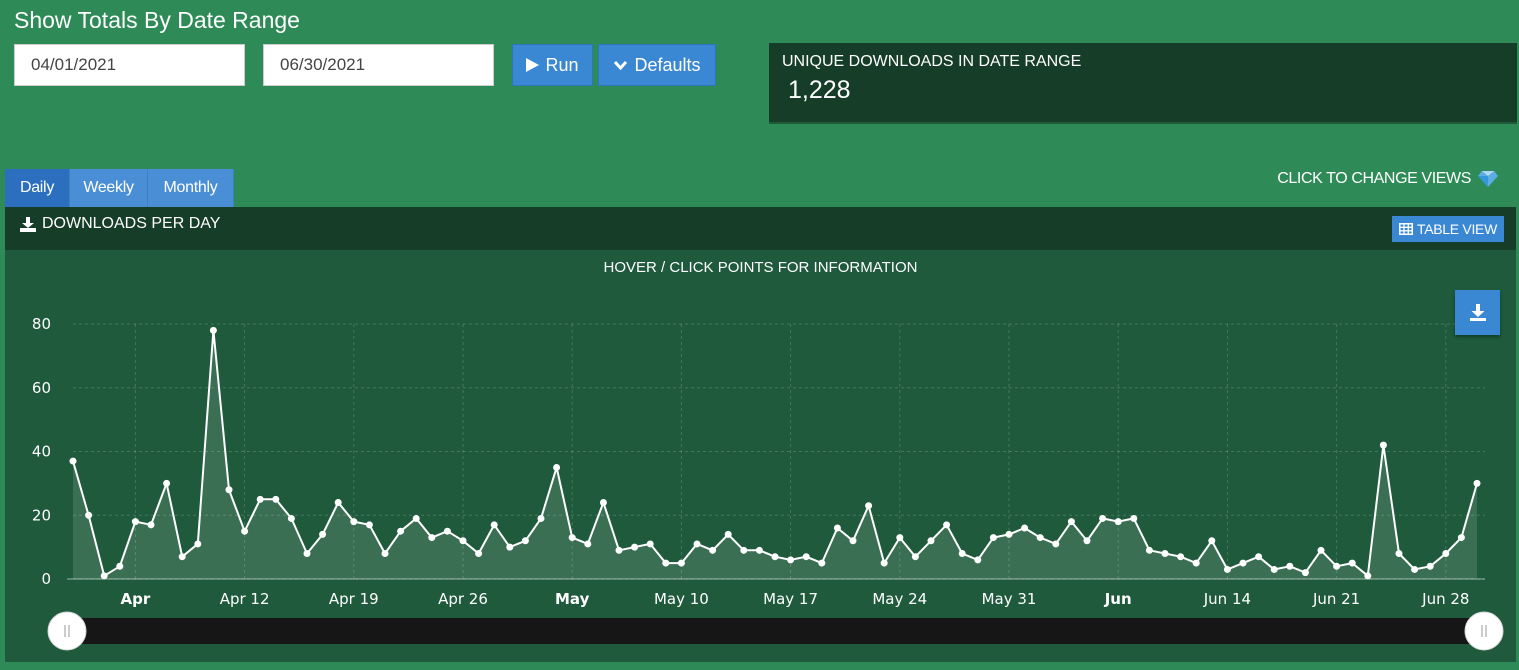  I want to click on start-date-input, so click(129, 65).